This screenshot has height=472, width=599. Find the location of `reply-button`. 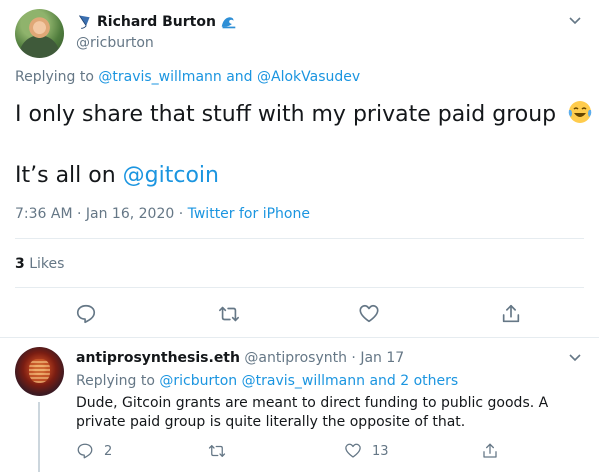

reply-button is located at coordinates (86, 316).